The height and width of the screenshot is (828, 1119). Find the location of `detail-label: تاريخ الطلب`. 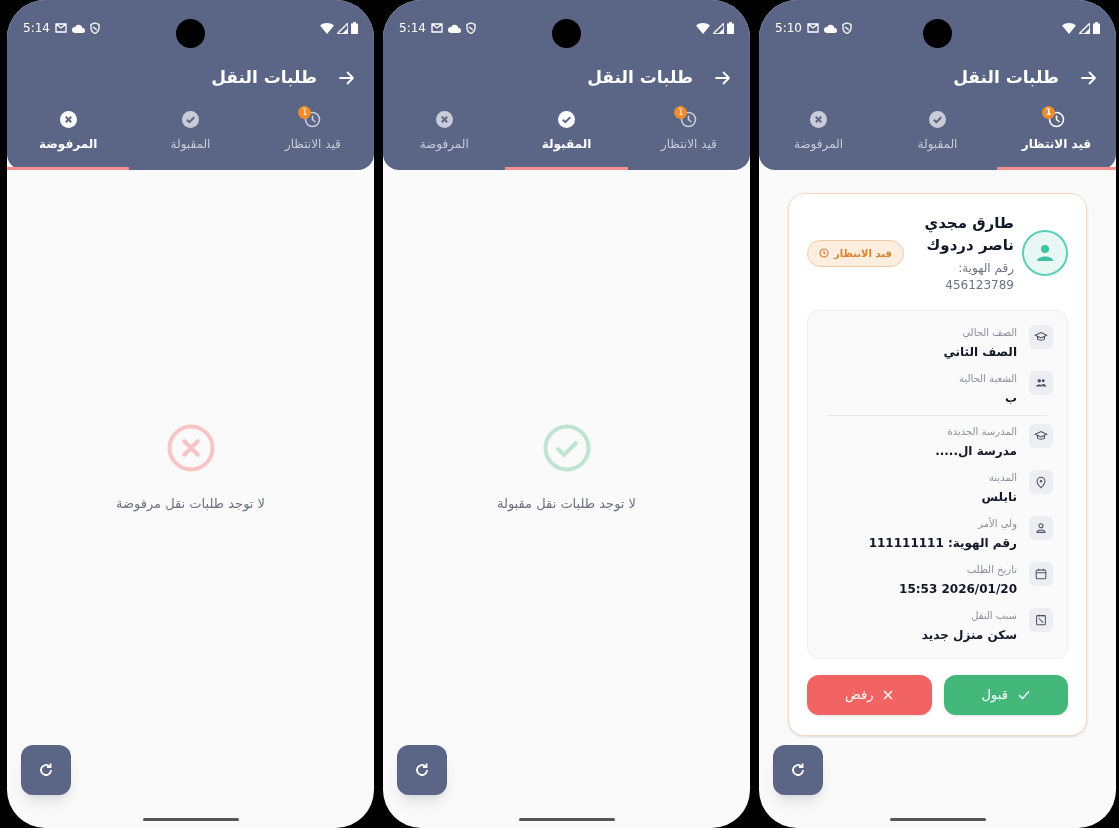

detail-label: تاريخ الطلب is located at coordinates (991, 570).